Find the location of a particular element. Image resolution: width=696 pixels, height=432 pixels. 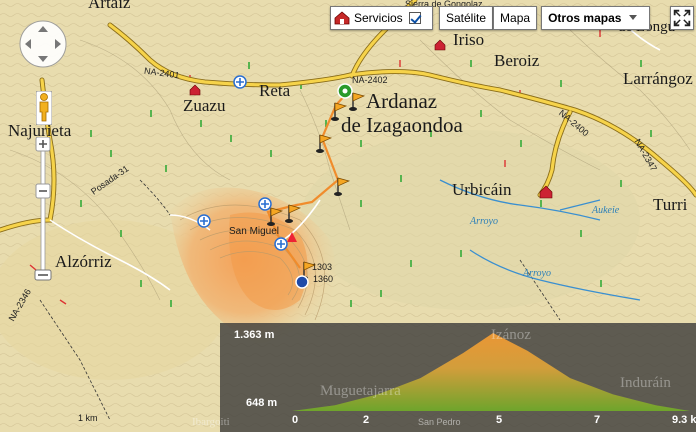

elevation-tick-label: 5 is located at coordinates (499, 420).